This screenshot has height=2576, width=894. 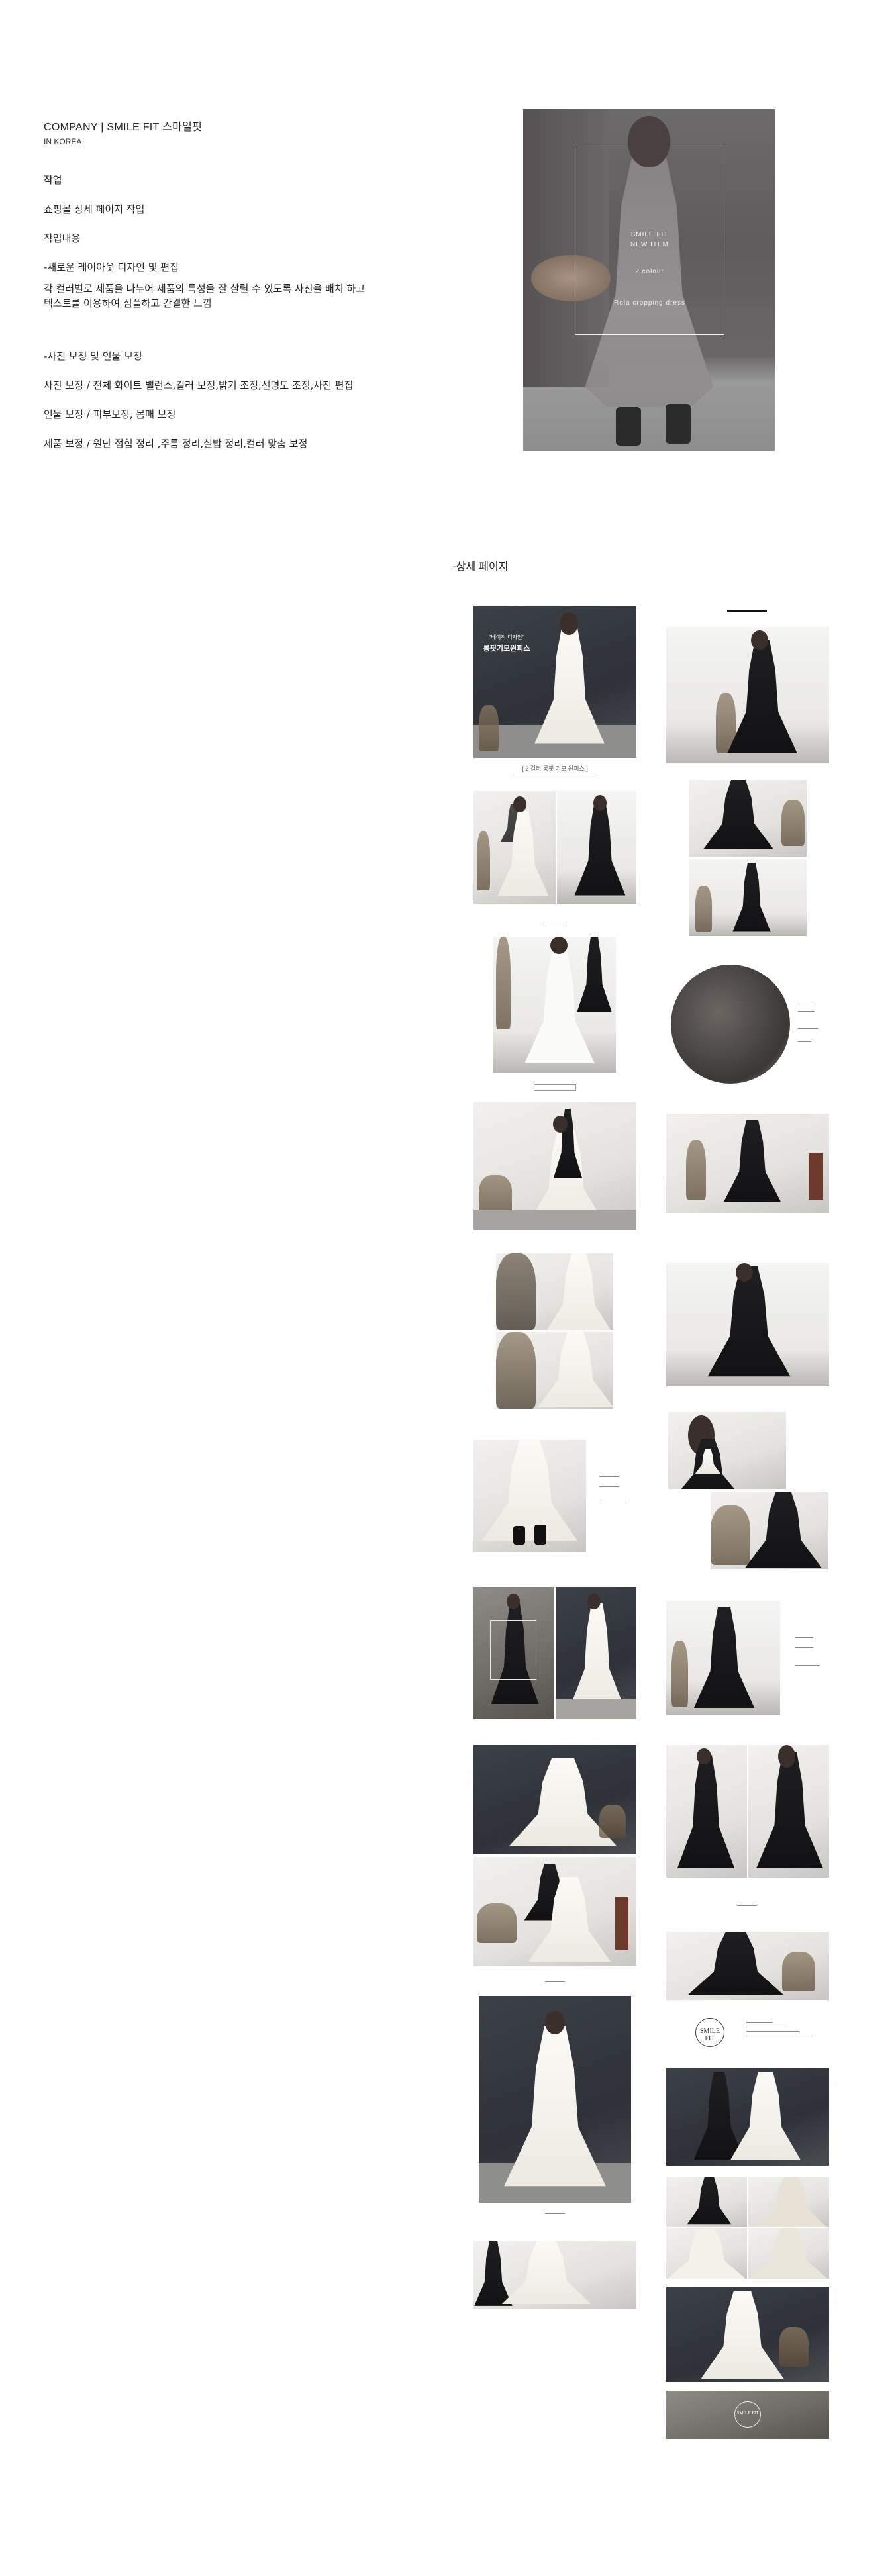 I want to click on hero-new-item: NEW ITEM, so click(x=649, y=244).